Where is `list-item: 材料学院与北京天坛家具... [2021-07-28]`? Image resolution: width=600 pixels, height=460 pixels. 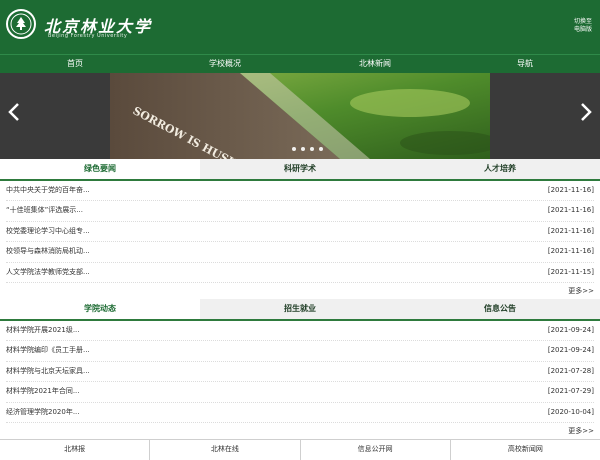 list-item: 材料学院与北京天坛家具... [2021-07-28] is located at coordinates (300, 372).